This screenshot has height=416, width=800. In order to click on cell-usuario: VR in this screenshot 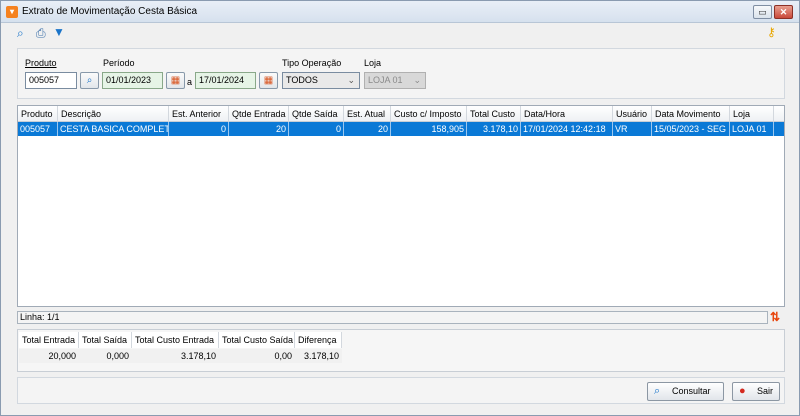, I will do `click(632, 129)`.